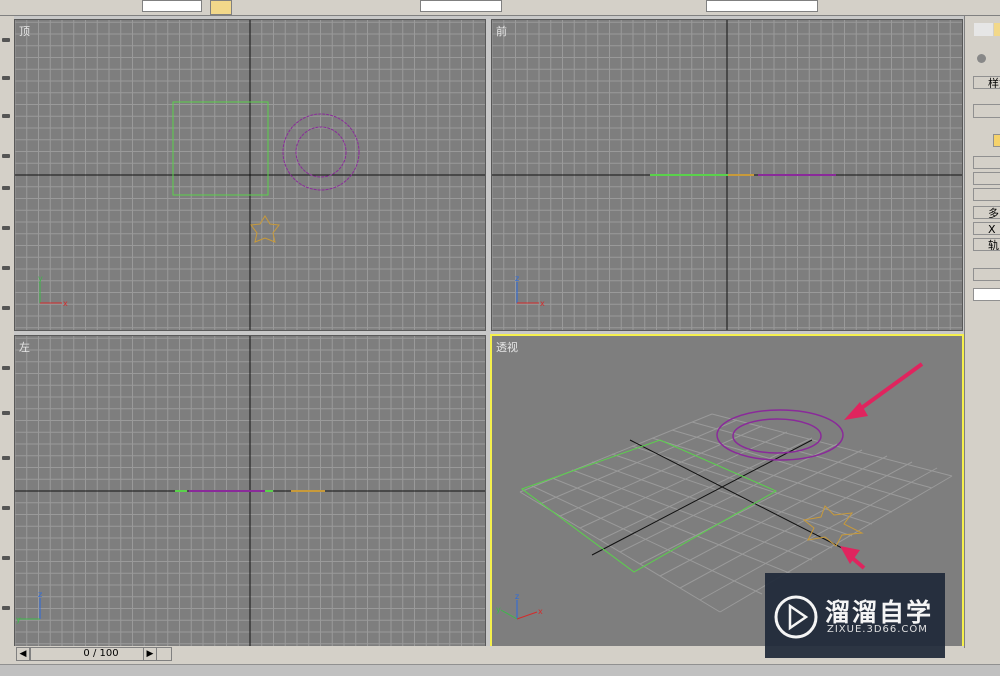 This screenshot has height=676, width=1000. I want to click on edit-named-selection-icon, so click(660, 7).